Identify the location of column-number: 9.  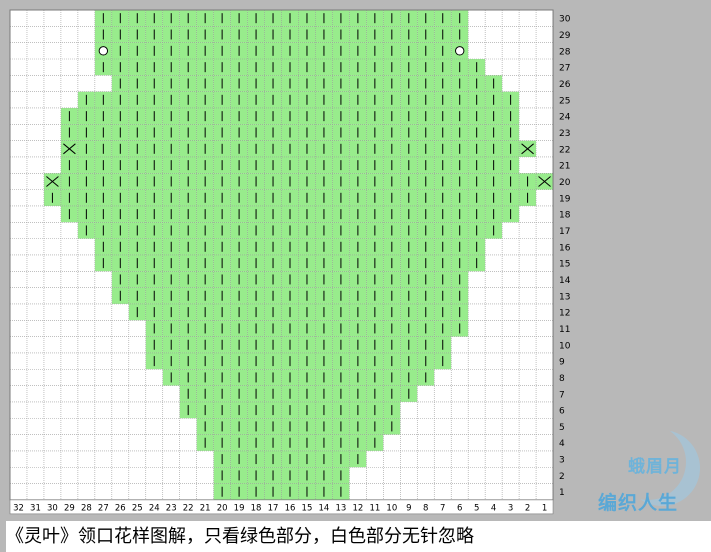
(408, 508).